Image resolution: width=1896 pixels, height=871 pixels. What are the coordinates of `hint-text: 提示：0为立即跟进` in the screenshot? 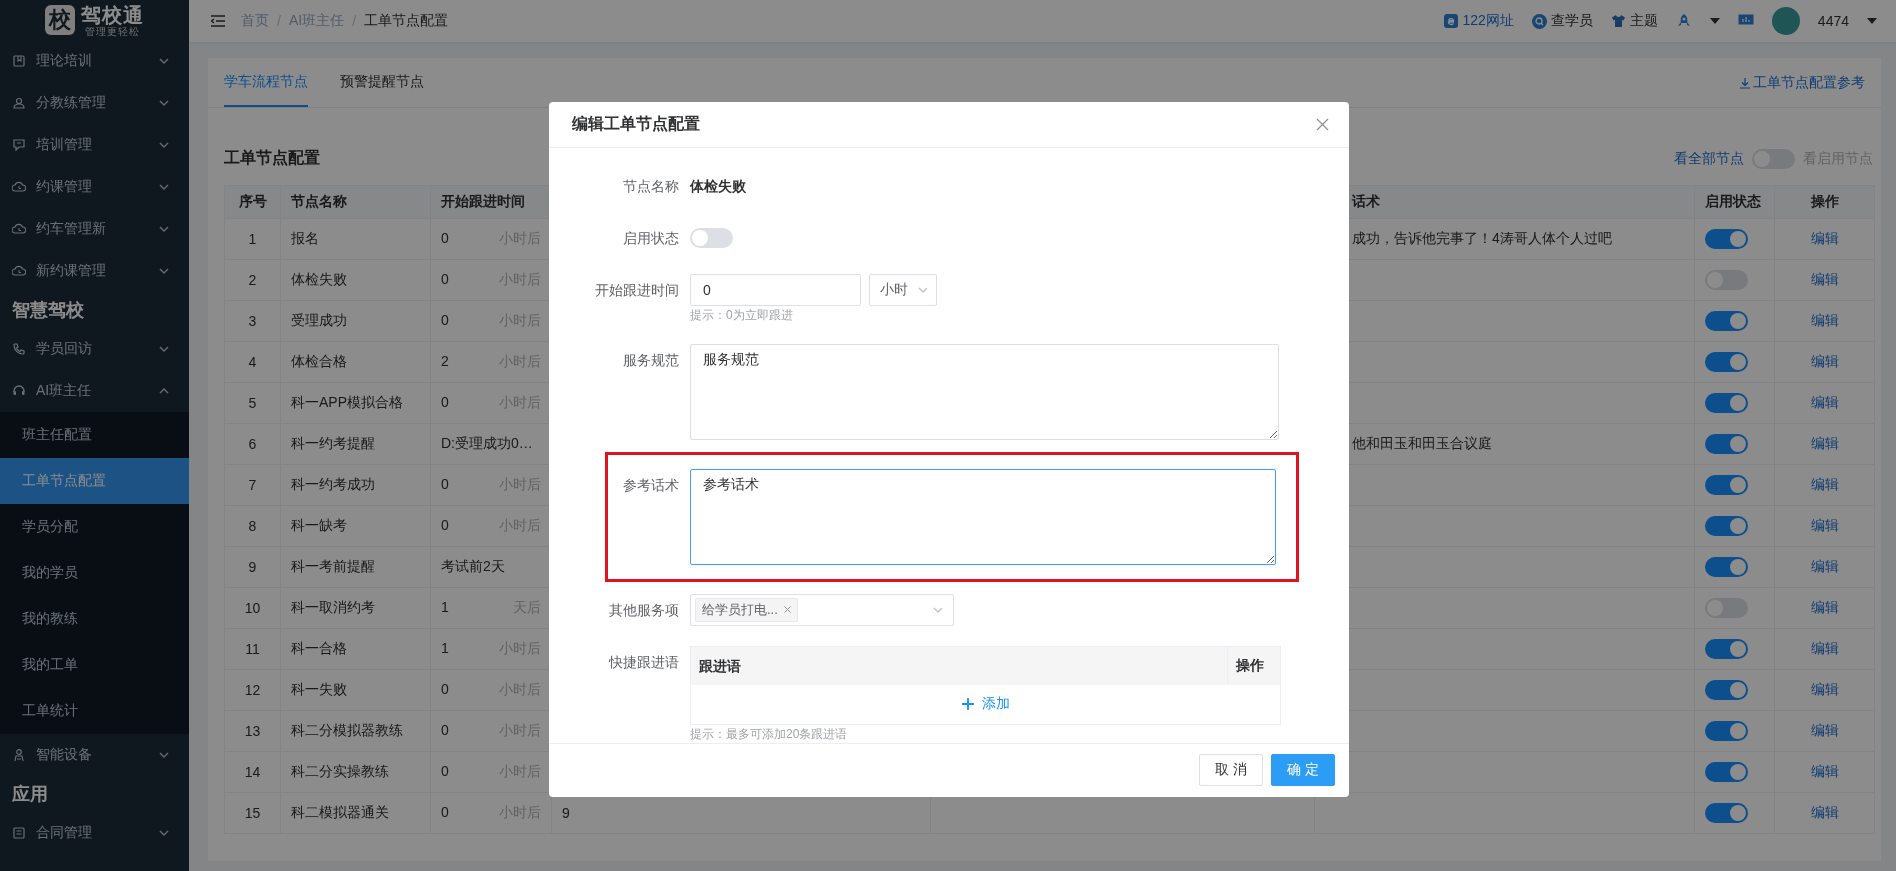 It's located at (742, 315).